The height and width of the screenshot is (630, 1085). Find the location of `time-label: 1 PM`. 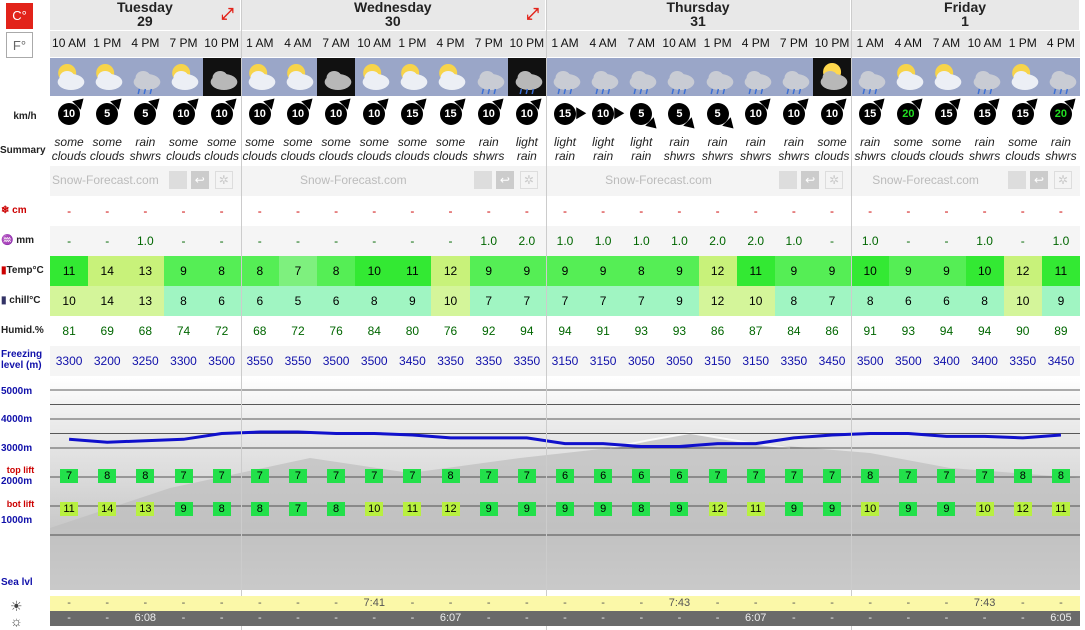

time-label: 1 PM is located at coordinates (412, 43).